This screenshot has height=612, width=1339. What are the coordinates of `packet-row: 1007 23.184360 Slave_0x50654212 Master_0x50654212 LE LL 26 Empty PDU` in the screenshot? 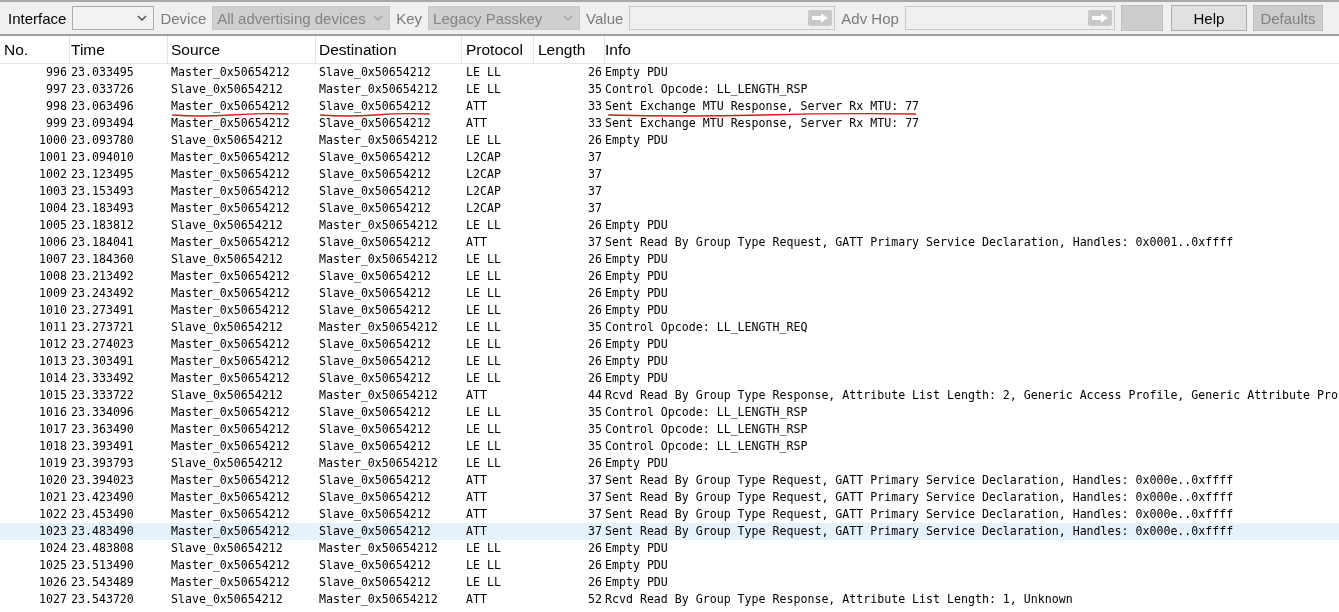 It's located at (669, 259).